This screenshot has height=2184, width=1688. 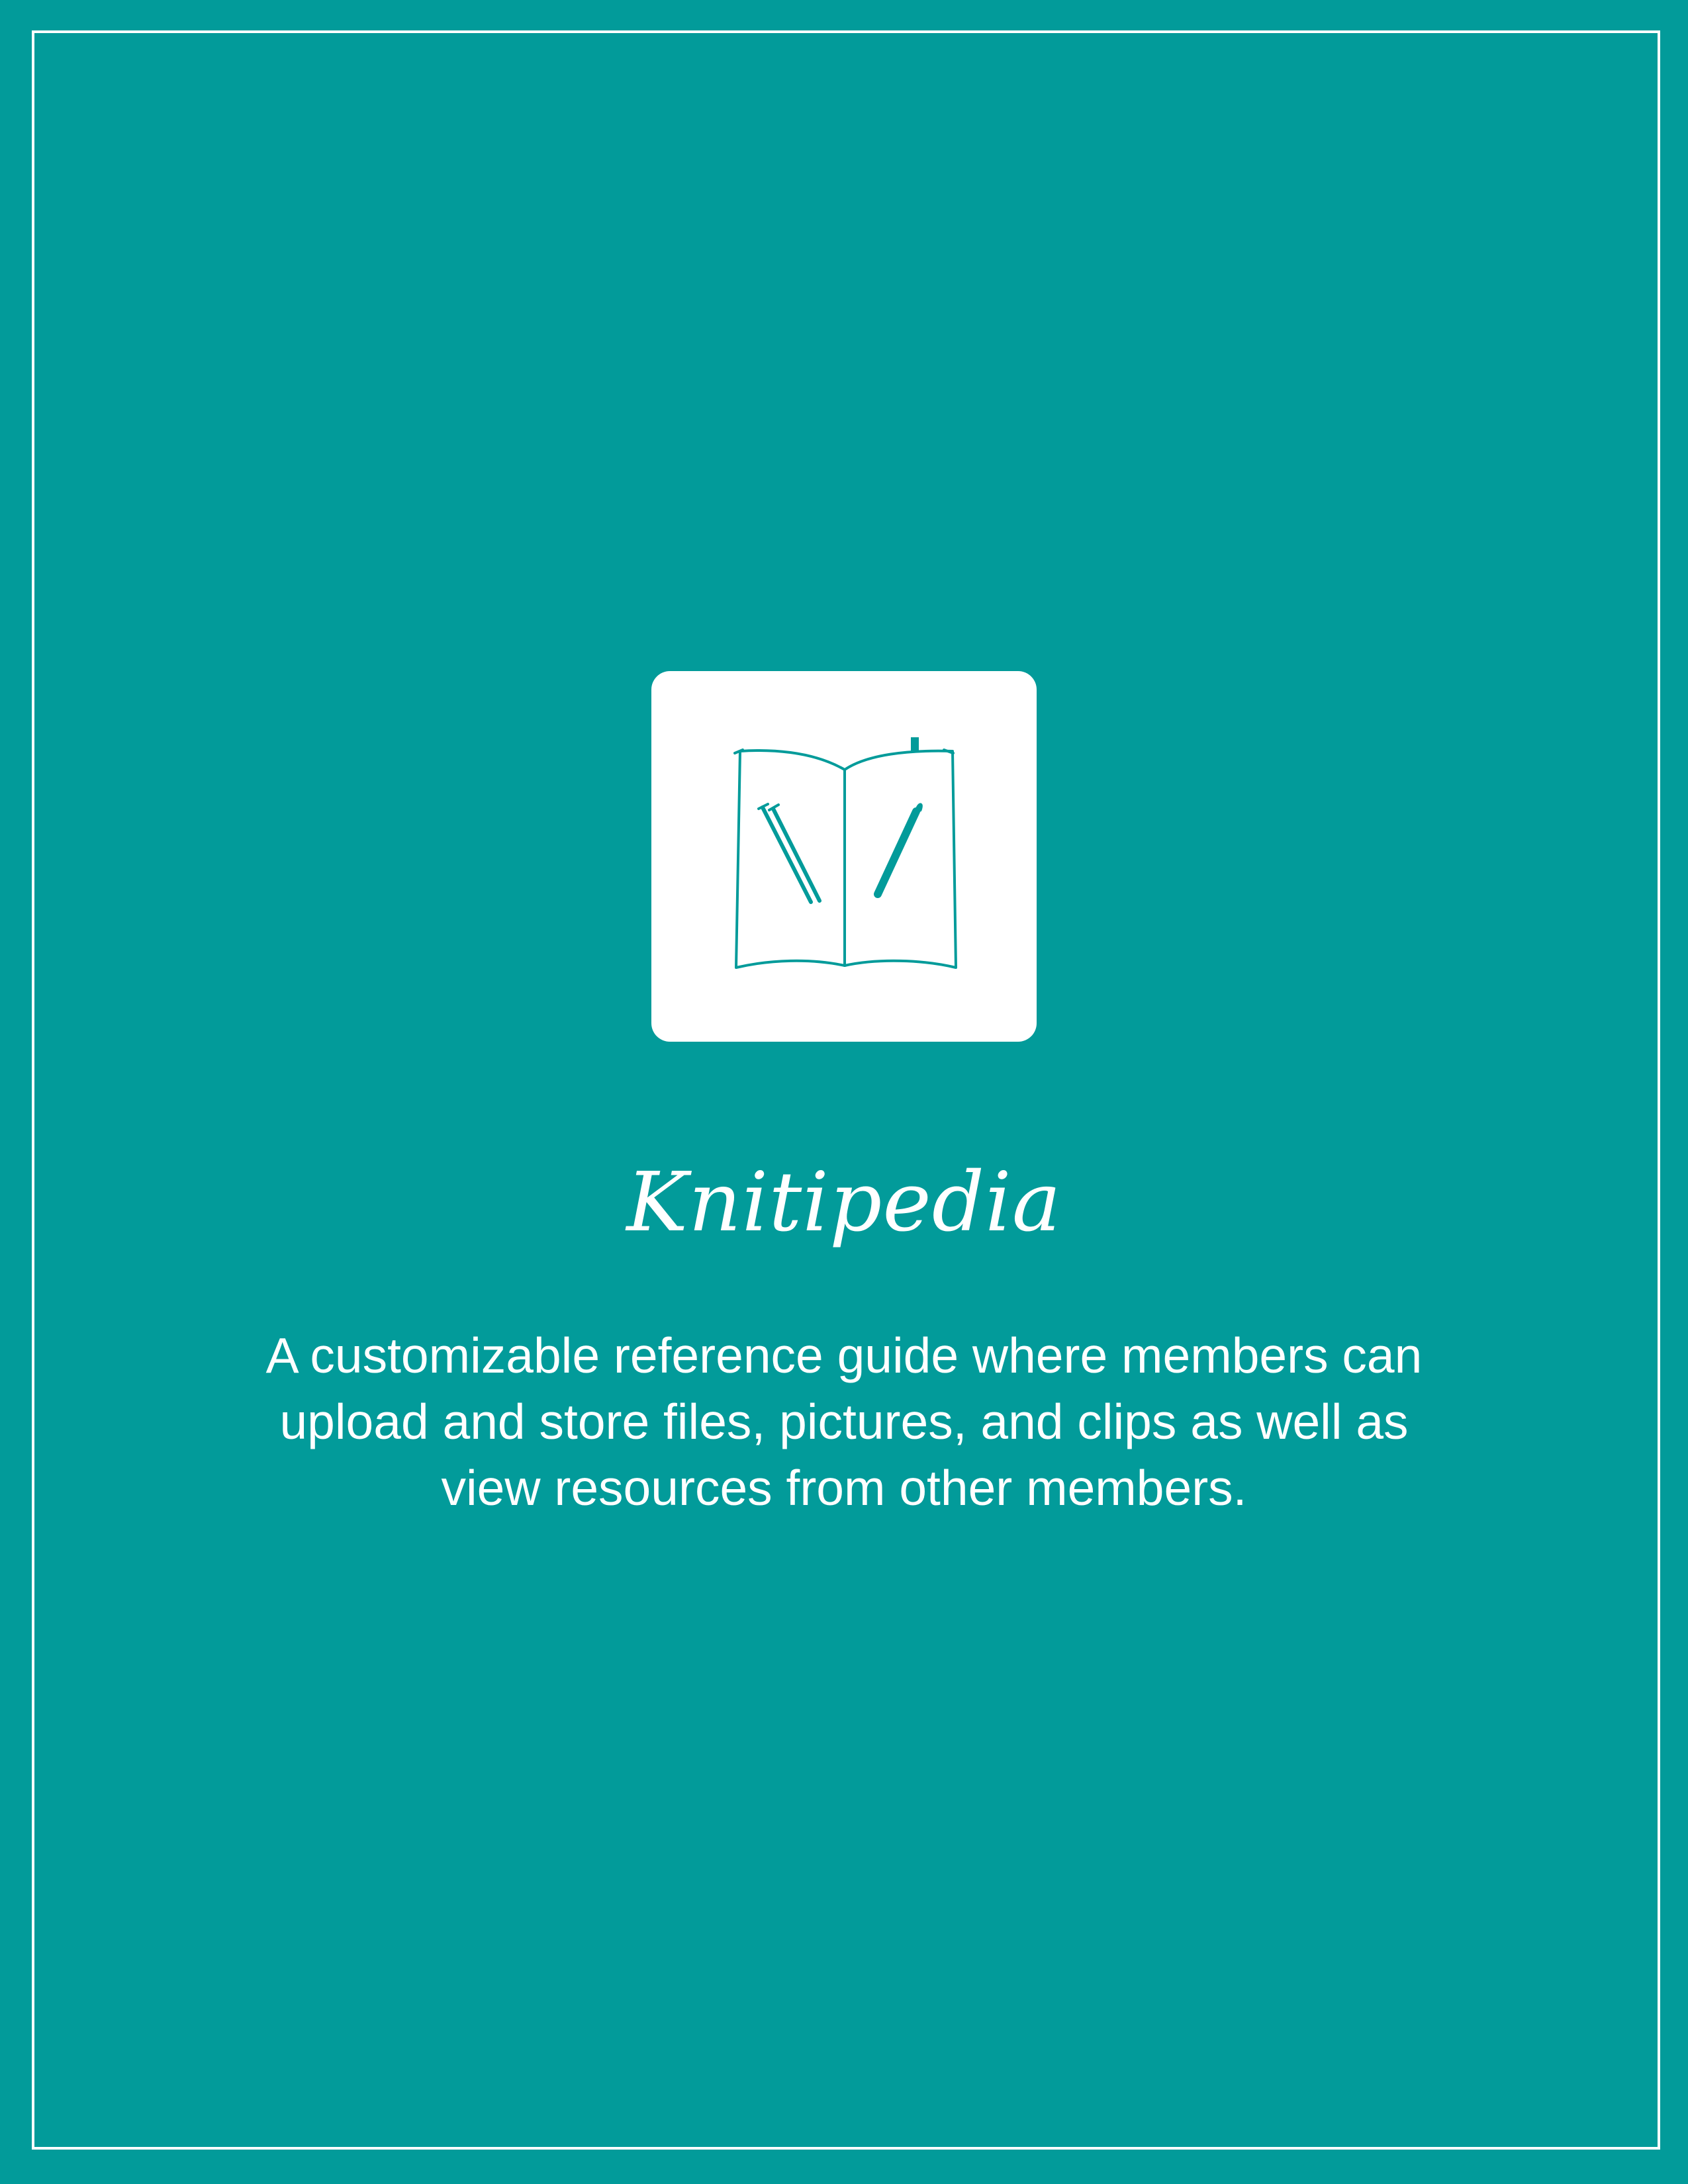 I want to click on page-title: Knitipedia, so click(x=844, y=1203).